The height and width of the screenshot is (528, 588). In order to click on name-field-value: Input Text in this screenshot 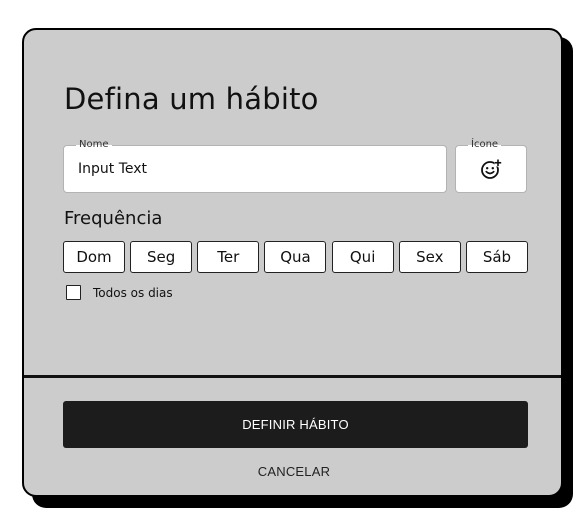, I will do `click(112, 169)`.